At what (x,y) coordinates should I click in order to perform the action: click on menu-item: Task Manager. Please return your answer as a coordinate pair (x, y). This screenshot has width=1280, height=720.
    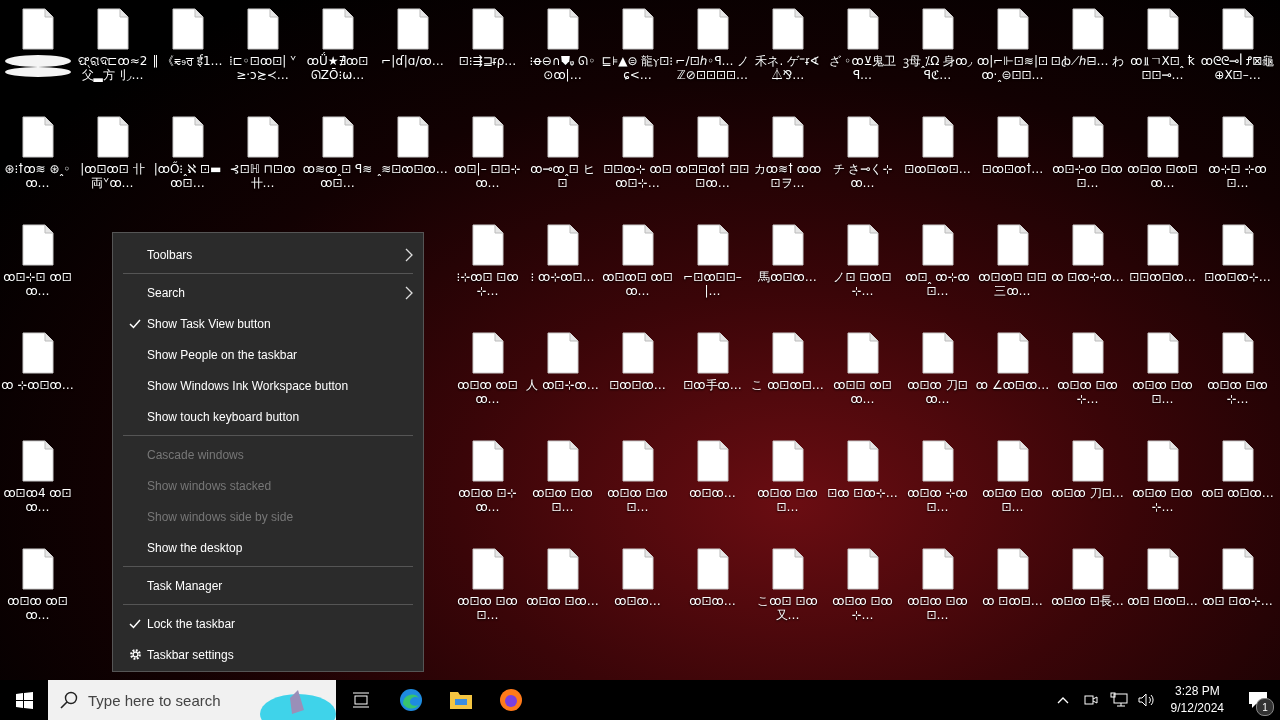
    Looking at the image, I should click on (268, 585).